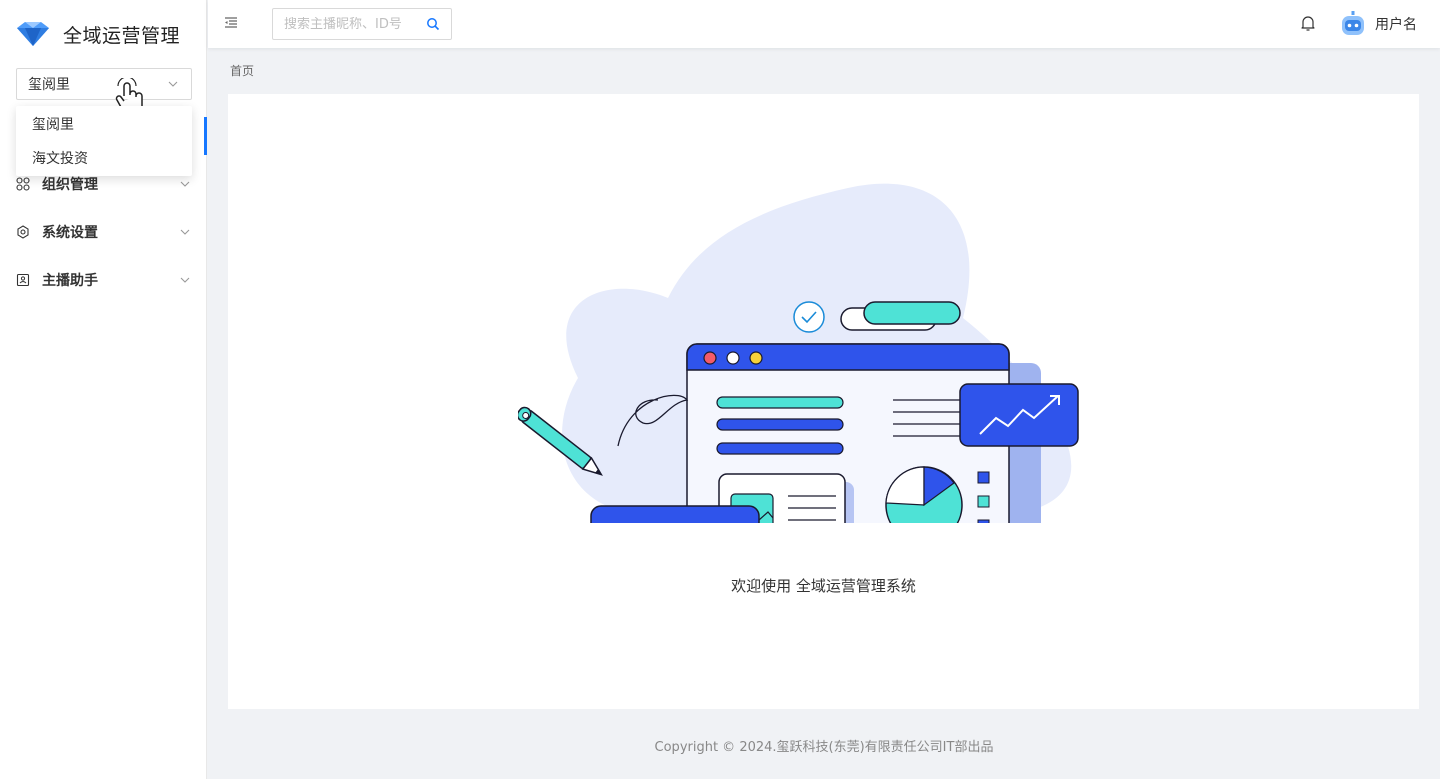  What do you see at coordinates (1308, 23) in the screenshot?
I see `bell-icon` at bounding box center [1308, 23].